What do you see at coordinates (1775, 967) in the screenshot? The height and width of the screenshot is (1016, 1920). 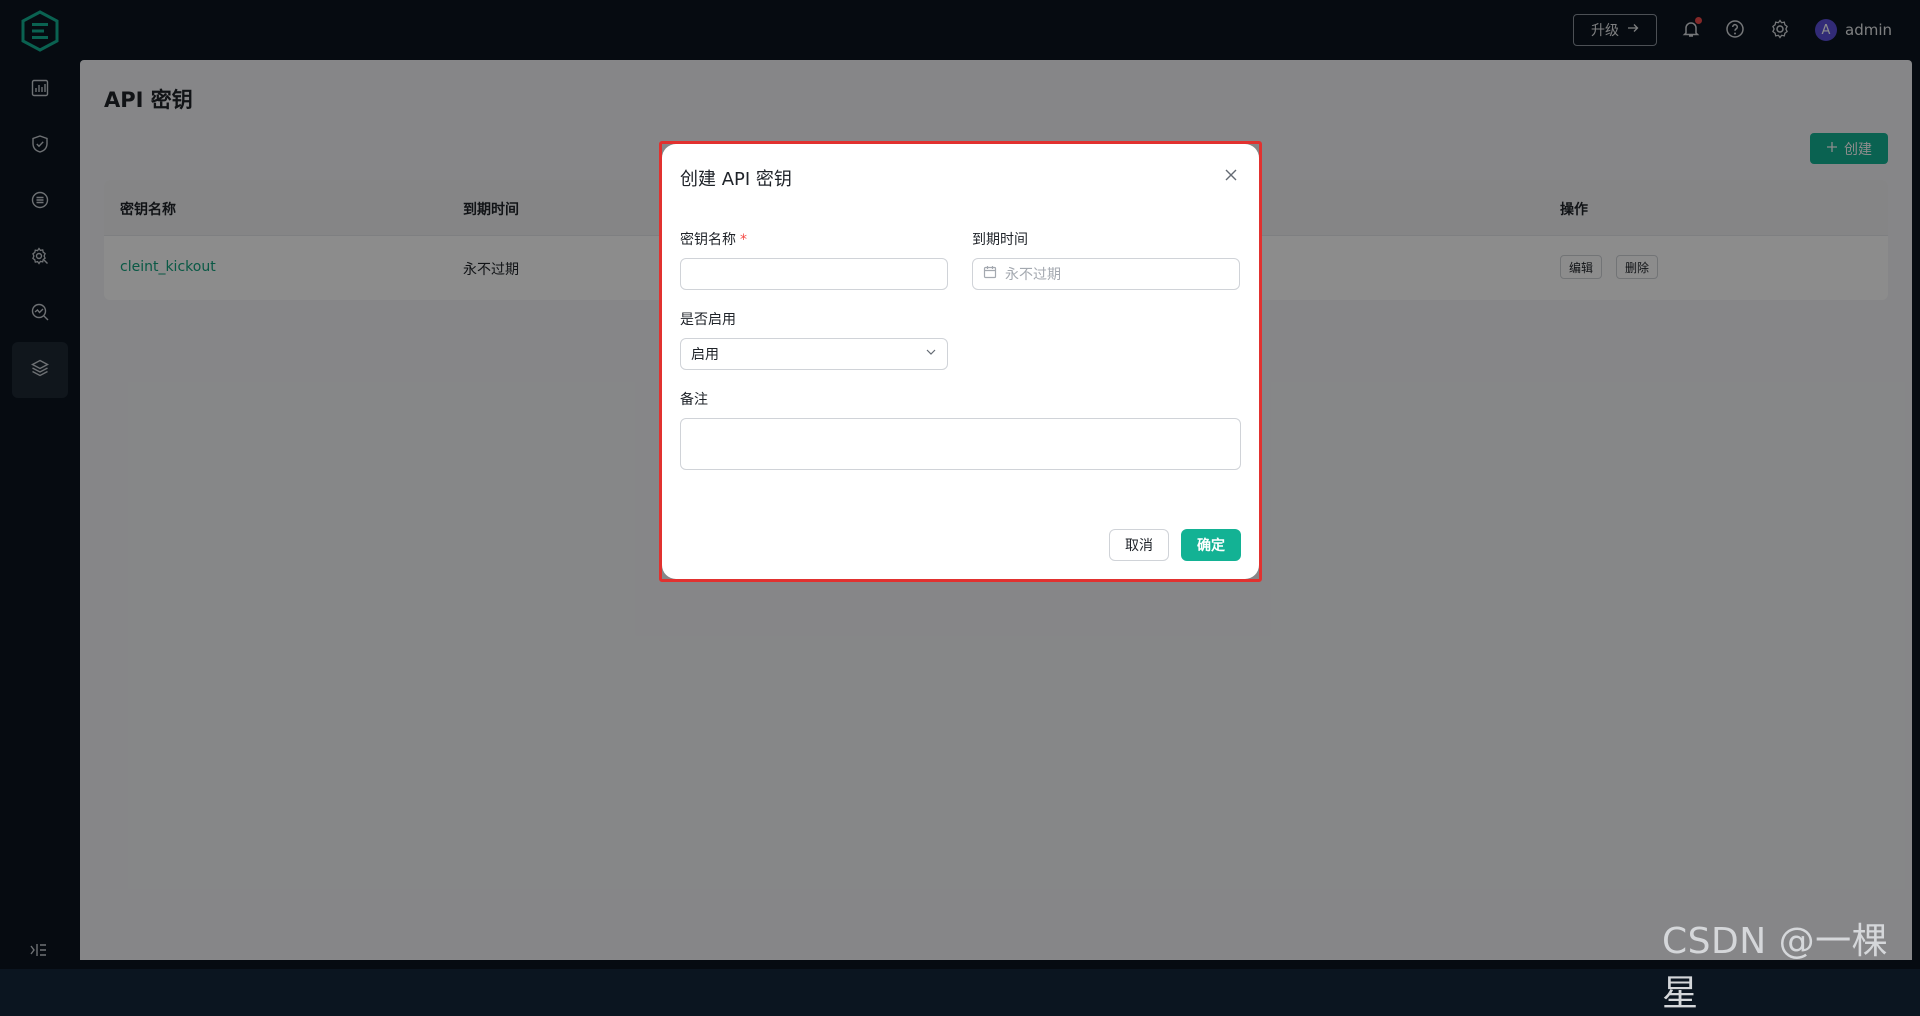 I see `watermark-text: CSDN @一棵星` at bounding box center [1775, 967].